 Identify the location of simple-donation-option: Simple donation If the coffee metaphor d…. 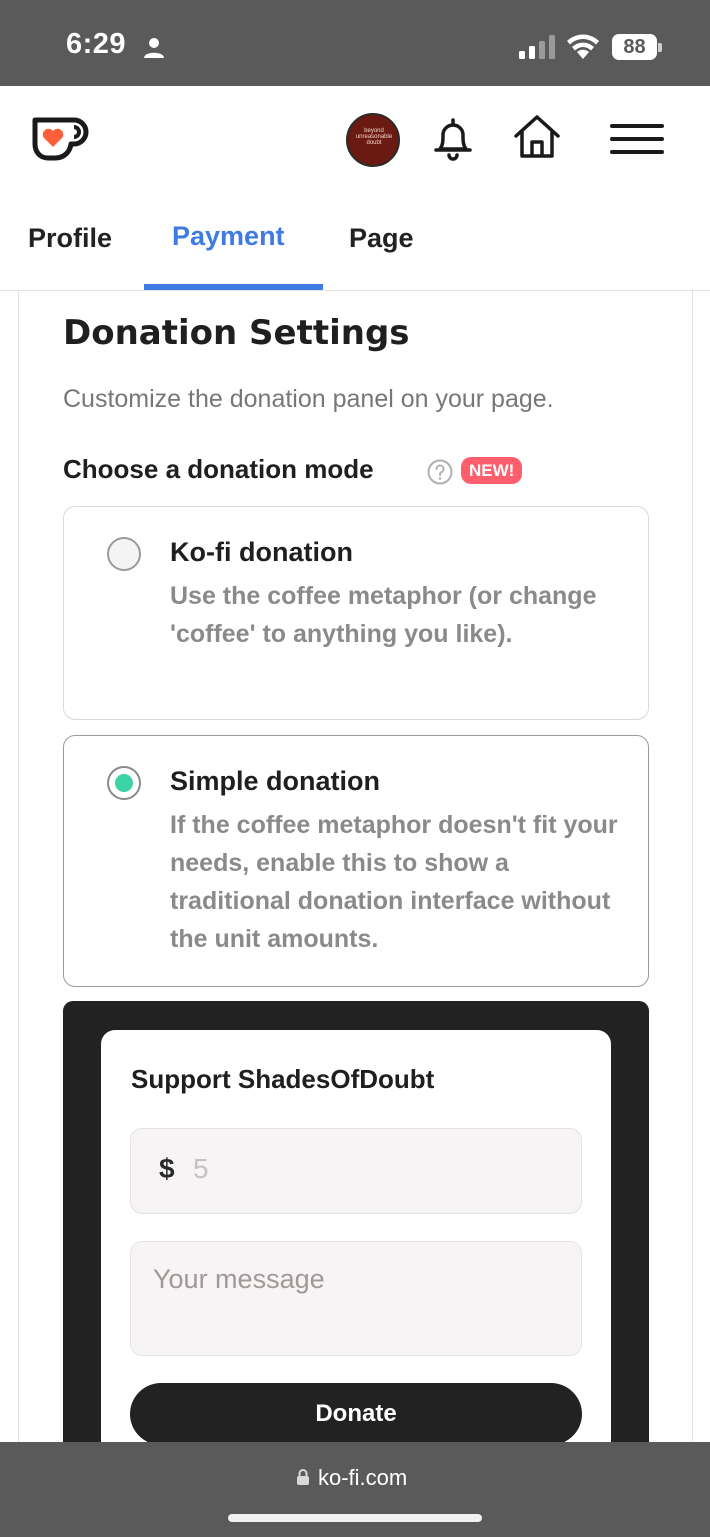
(356, 861).